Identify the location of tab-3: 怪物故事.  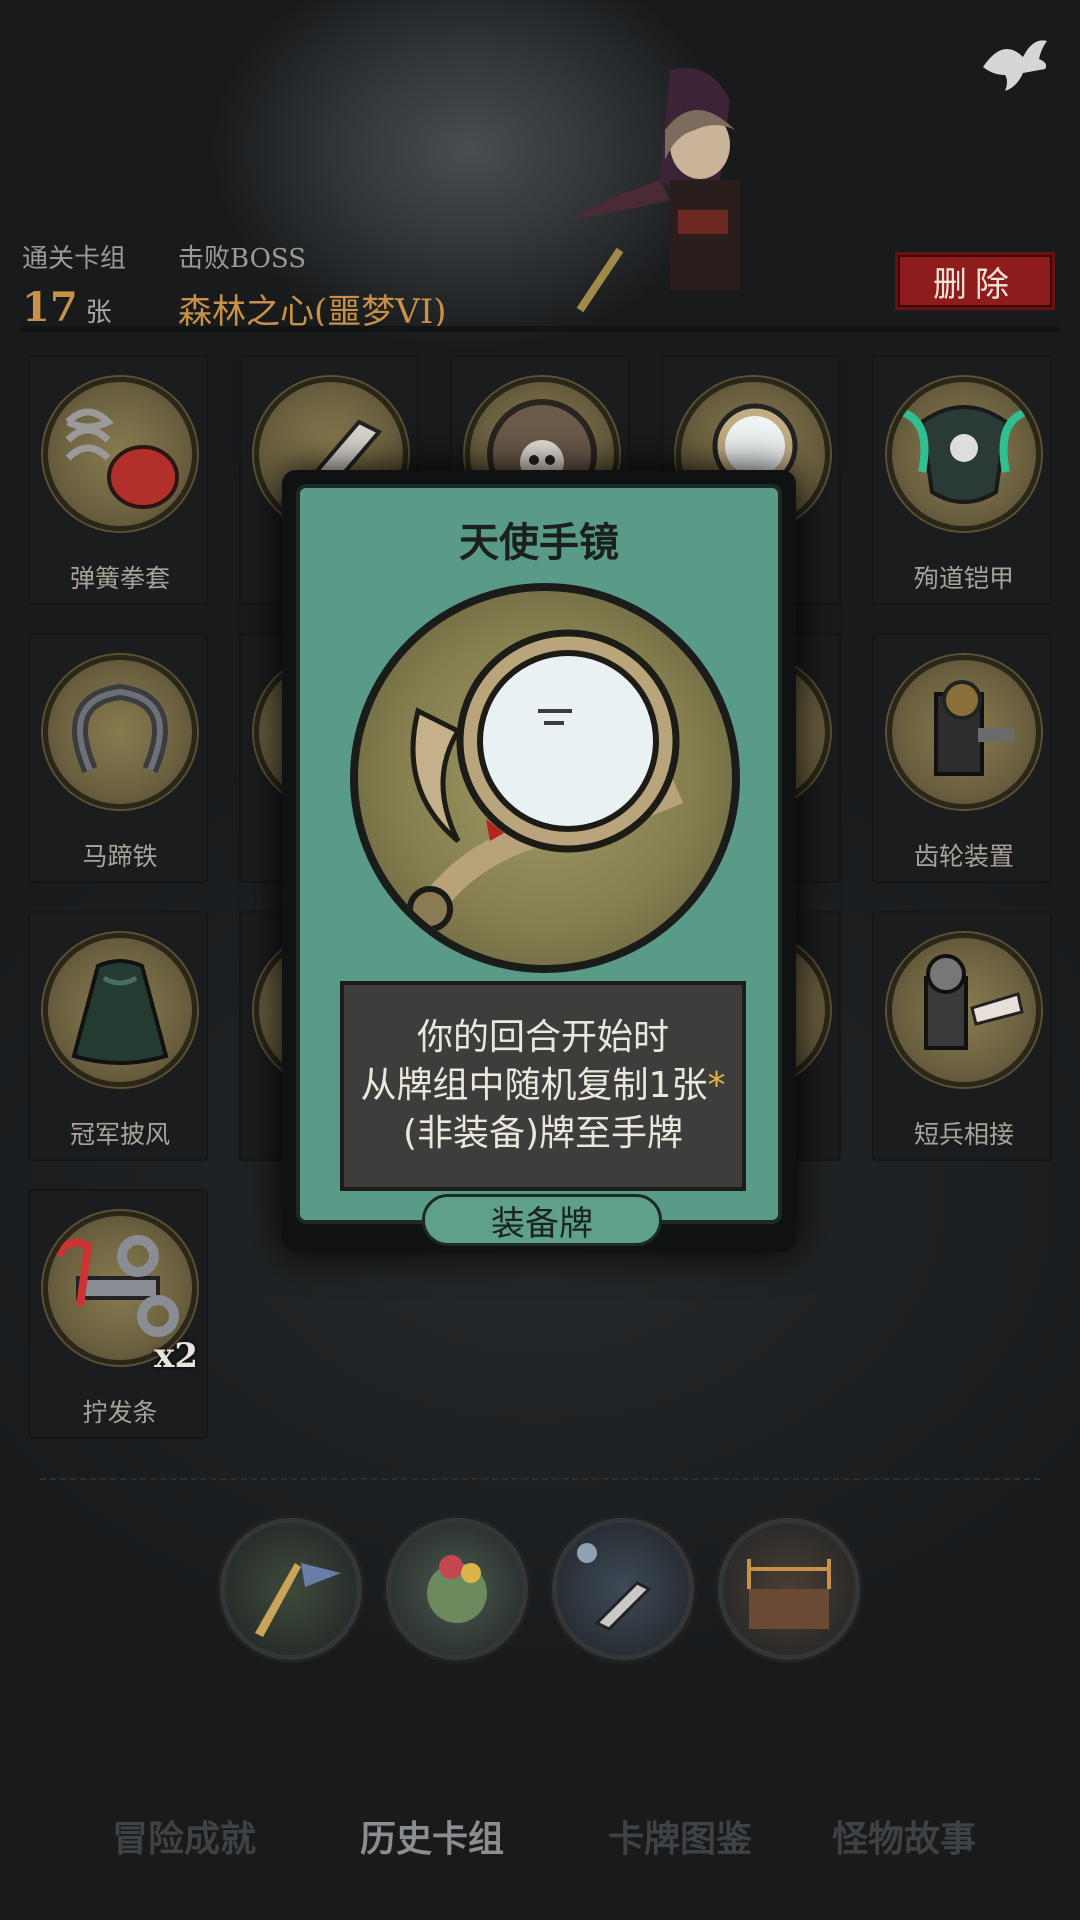
(904, 1836).